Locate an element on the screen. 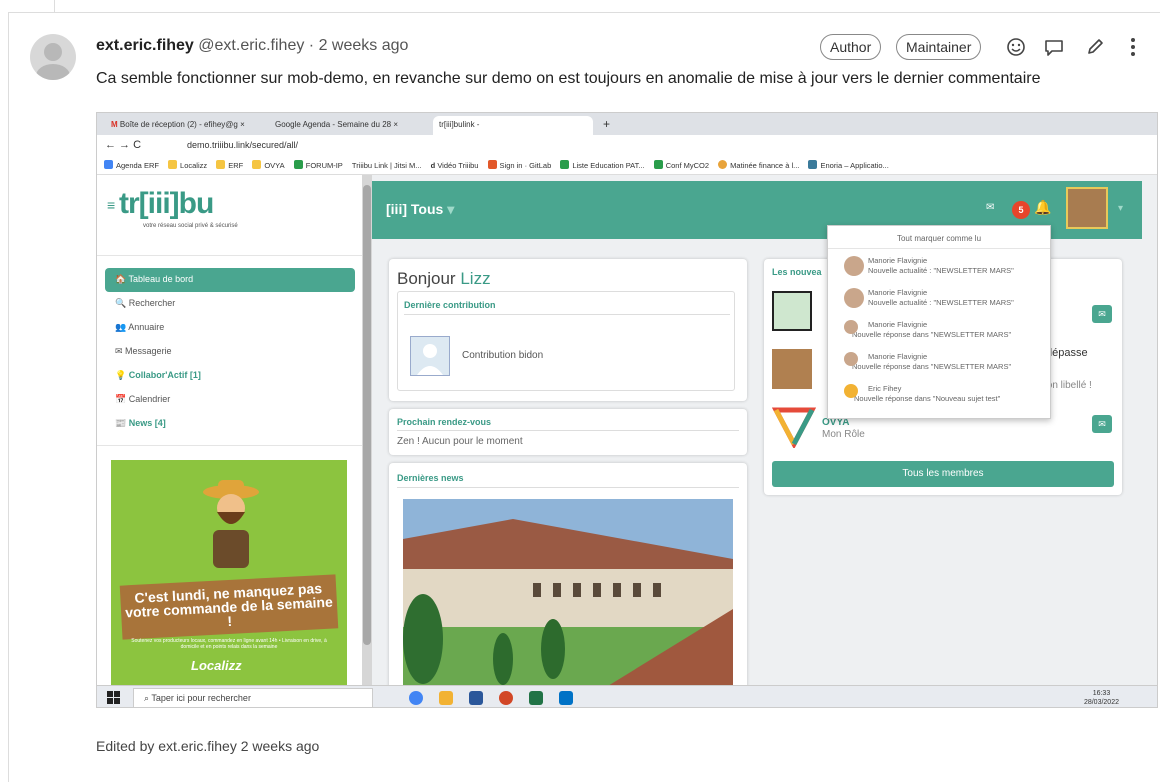  windows-start-icon is located at coordinates (113, 697).